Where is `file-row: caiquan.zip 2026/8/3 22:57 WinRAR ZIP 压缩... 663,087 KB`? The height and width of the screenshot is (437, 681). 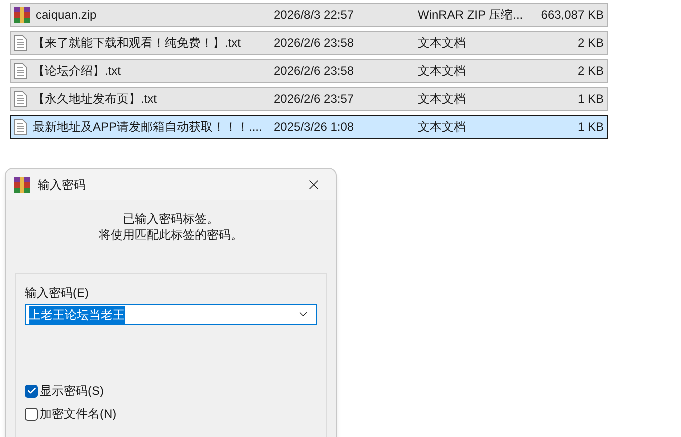 file-row: caiquan.zip 2026/8/3 22:57 WinRAR ZIP 压缩... 663,087 KB is located at coordinates (309, 15).